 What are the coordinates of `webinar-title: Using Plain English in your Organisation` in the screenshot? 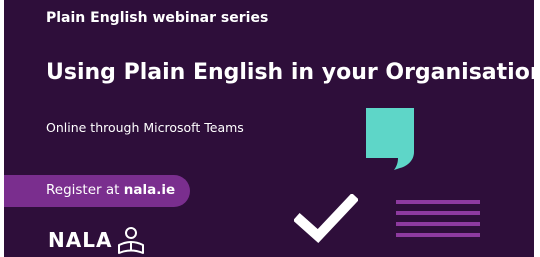 It's located at (290, 72).